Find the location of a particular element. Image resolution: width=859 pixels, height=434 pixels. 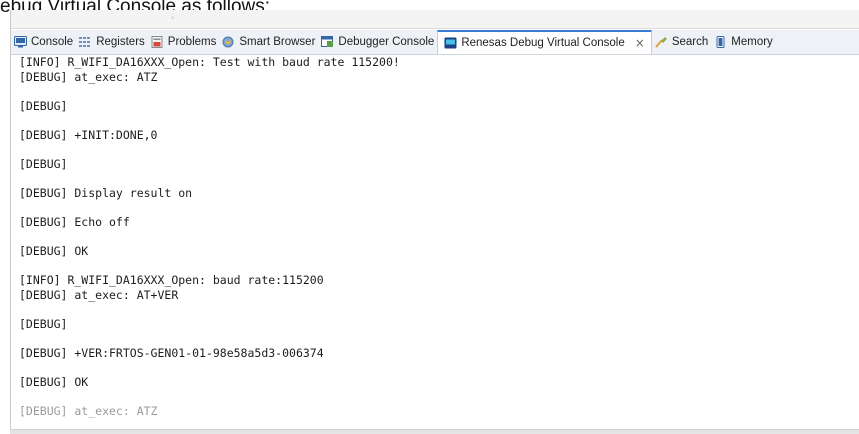

console-line: [DEBUG] Display result on is located at coordinates (106, 193).